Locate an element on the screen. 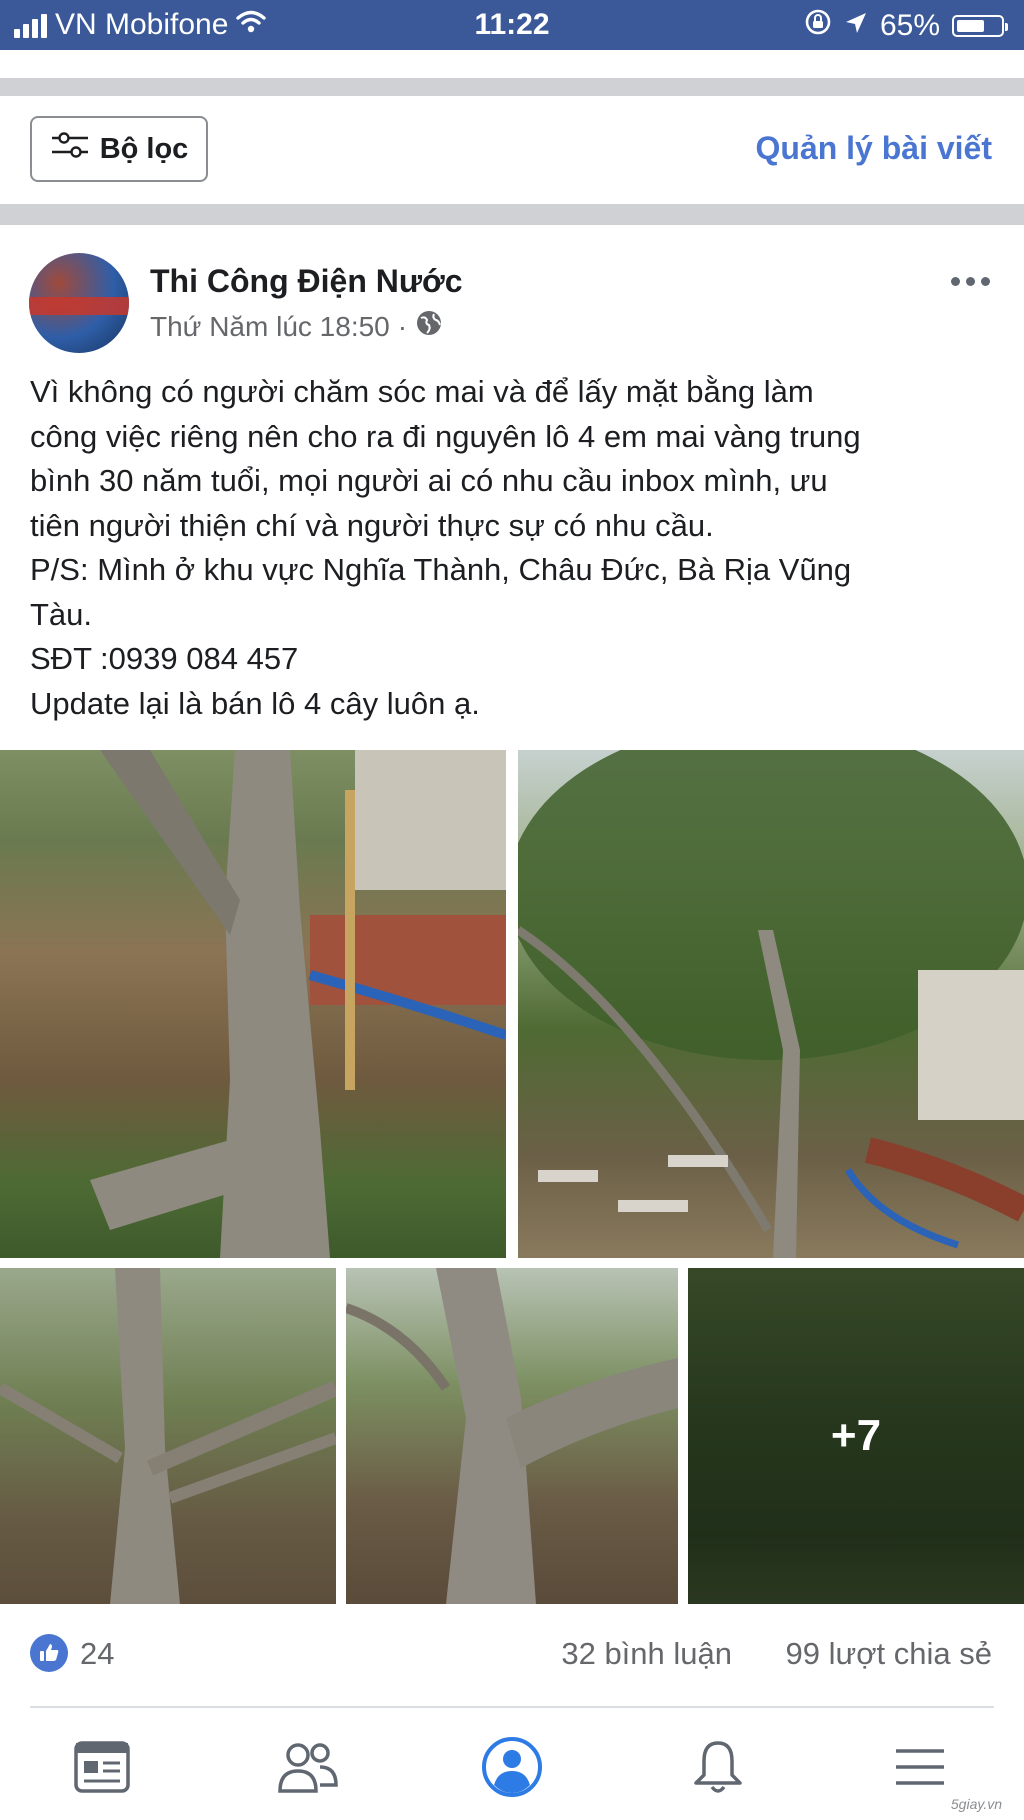 The image size is (1024, 1820). like-icon is located at coordinates (49, 1653).